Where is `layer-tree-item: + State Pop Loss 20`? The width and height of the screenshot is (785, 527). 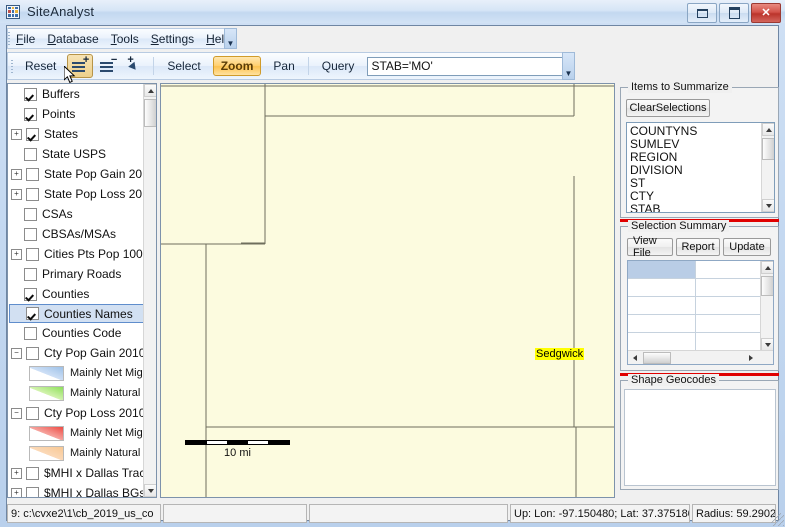 layer-tree-item: + State Pop Loss 20 is located at coordinates (76, 194).